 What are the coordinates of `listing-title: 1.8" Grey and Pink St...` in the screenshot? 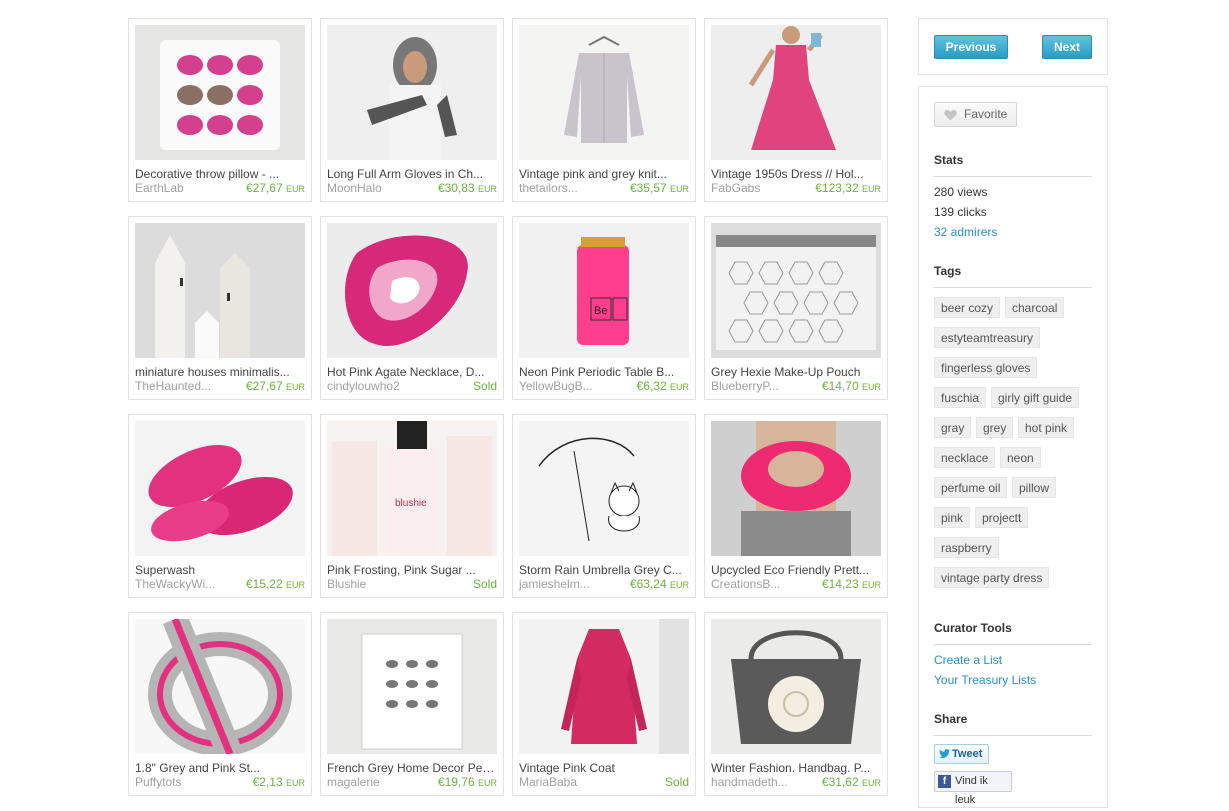 It's located at (220, 768).